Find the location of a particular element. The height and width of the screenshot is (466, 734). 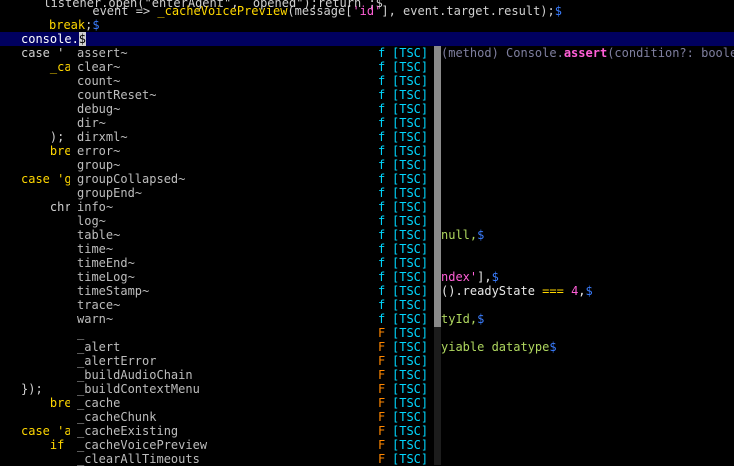

completion-item: clear~ f [TSC] is located at coordinates (252, 67).